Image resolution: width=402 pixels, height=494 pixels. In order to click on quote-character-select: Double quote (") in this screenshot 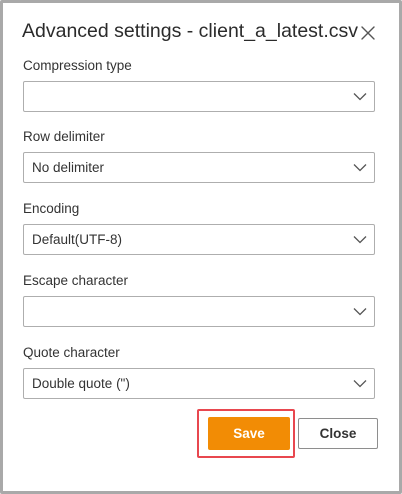, I will do `click(199, 383)`.